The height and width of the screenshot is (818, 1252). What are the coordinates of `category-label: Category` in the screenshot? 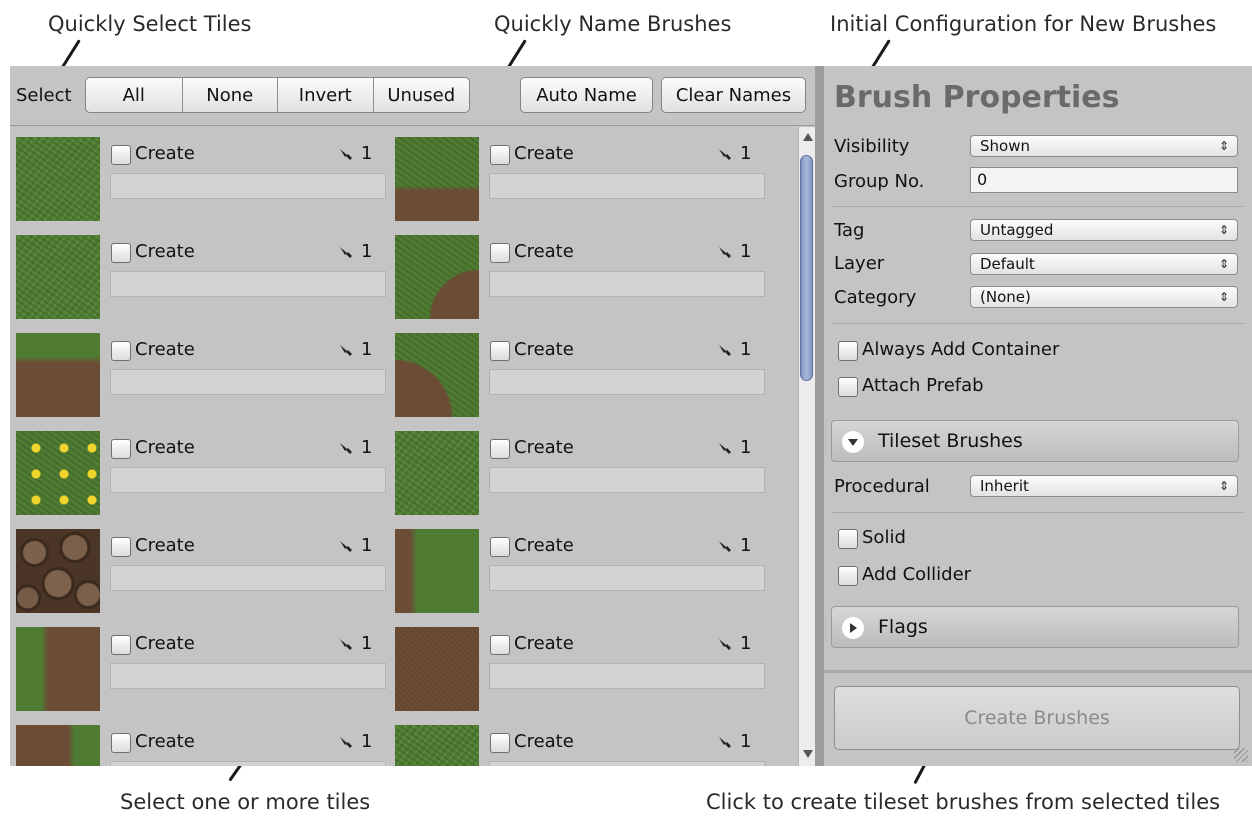 It's located at (875, 297).